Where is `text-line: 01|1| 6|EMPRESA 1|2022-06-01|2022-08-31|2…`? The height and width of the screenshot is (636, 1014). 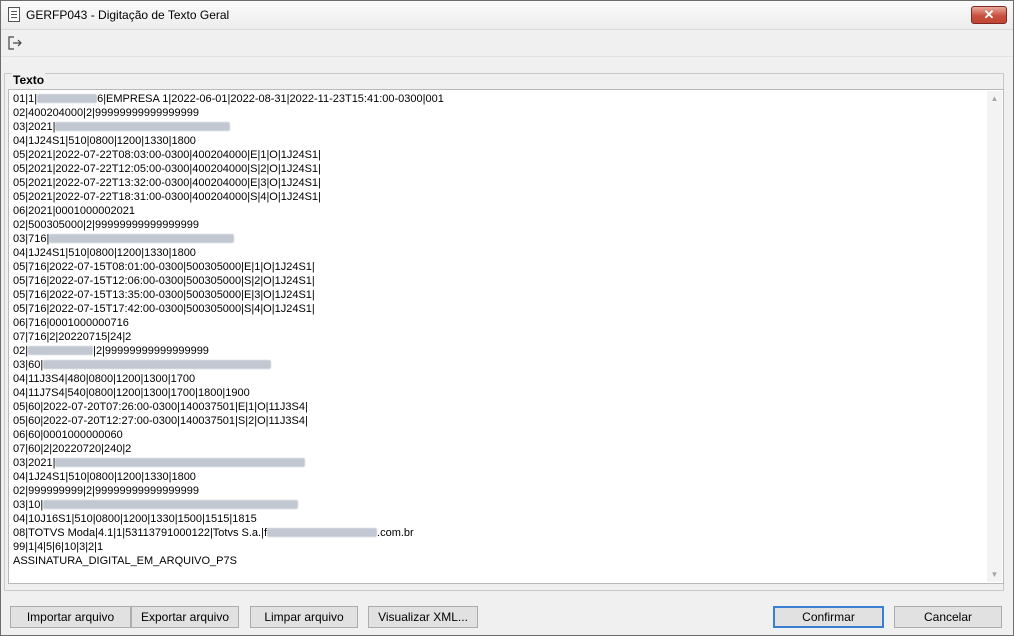 text-line: 01|1| 6|EMPRESA 1|2022-06-01|2022-08-31|2… is located at coordinates (228, 99).